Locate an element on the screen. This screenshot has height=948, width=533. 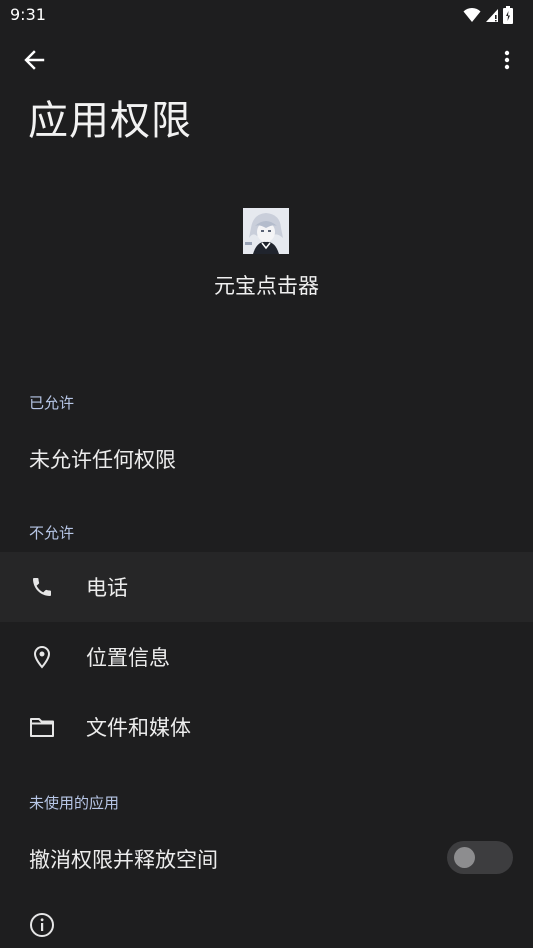
permission-label-phone: 电话 is located at coordinates (107, 588).